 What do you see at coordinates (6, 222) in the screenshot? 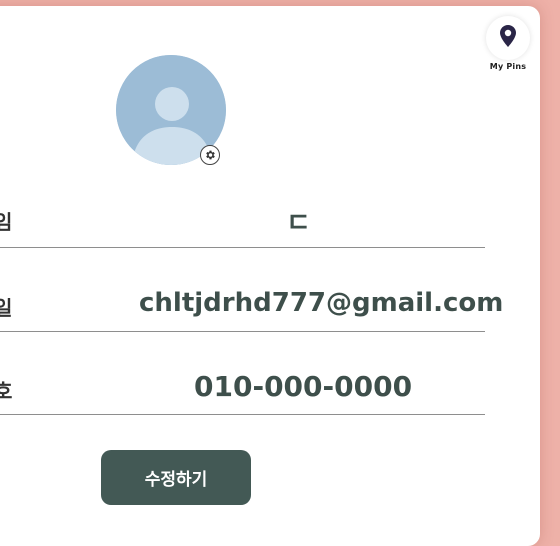
I see `name-label: 임` at bounding box center [6, 222].